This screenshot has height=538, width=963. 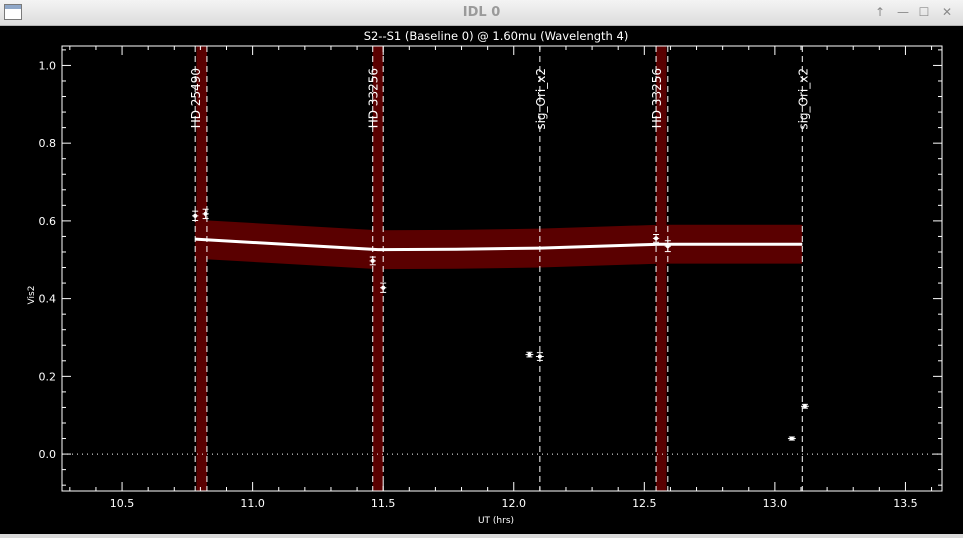 What do you see at coordinates (48, 454) in the screenshot?
I see `y-tick-label: 0.0` at bounding box center [48, 454].